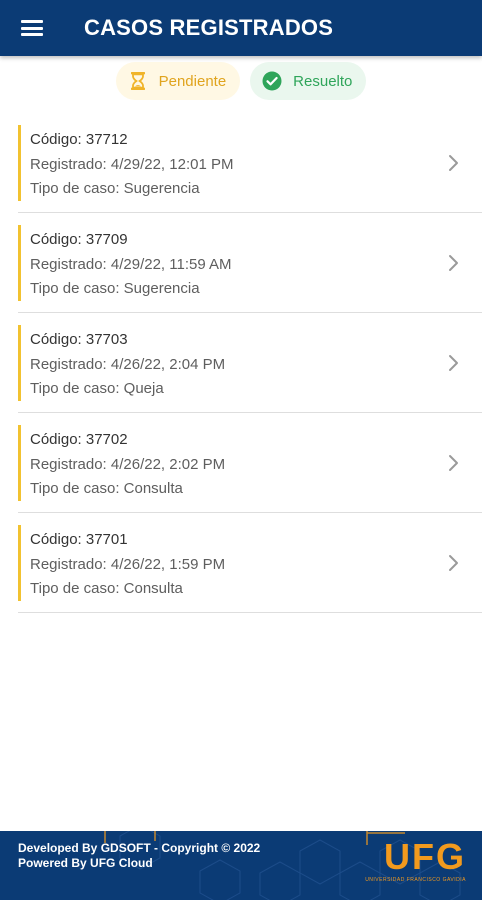 The image size is (482, 900). What do you see at coordinates (139, 848) in the screenshot?
I see `footer-developer-text: Developed By GDSOFT - Copyright © 2022` at bounding box center [139, 848].